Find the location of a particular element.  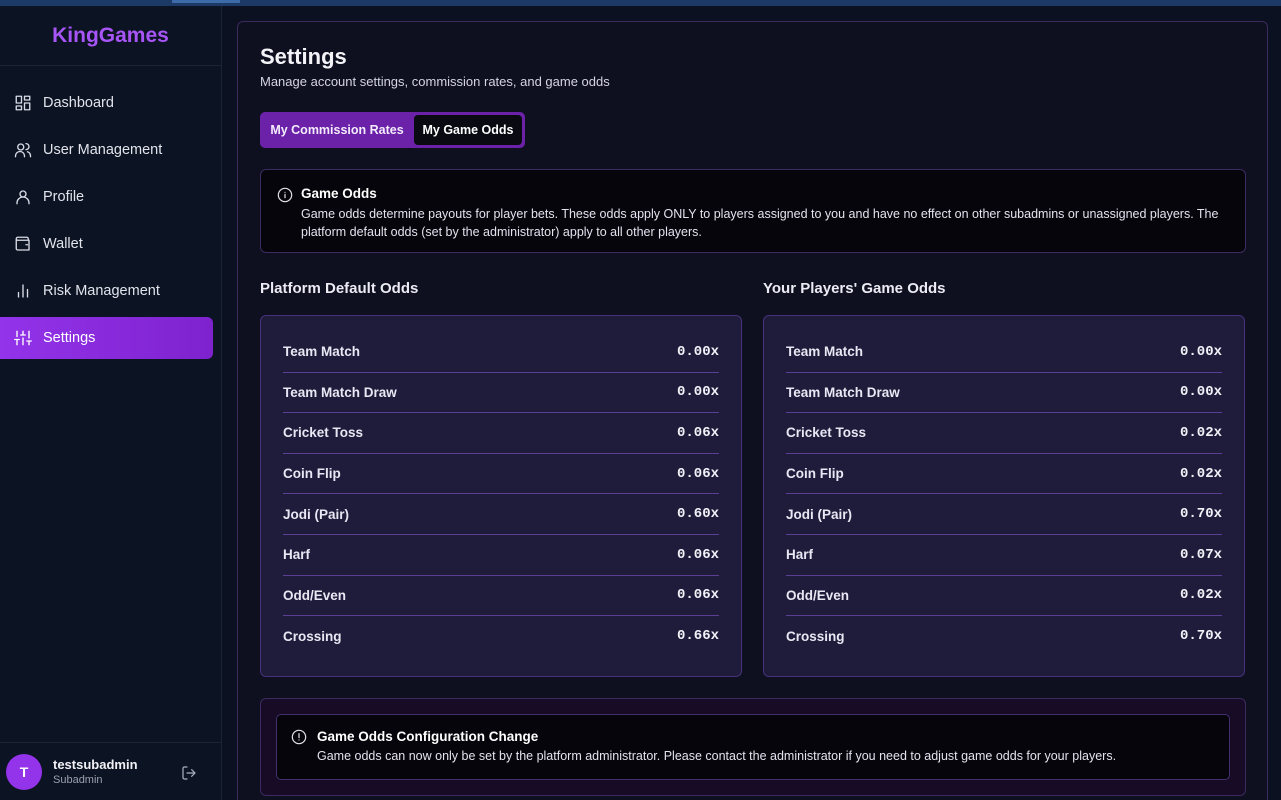

sidebar-item-label: Dashboard is located at coordinates (78, 103).